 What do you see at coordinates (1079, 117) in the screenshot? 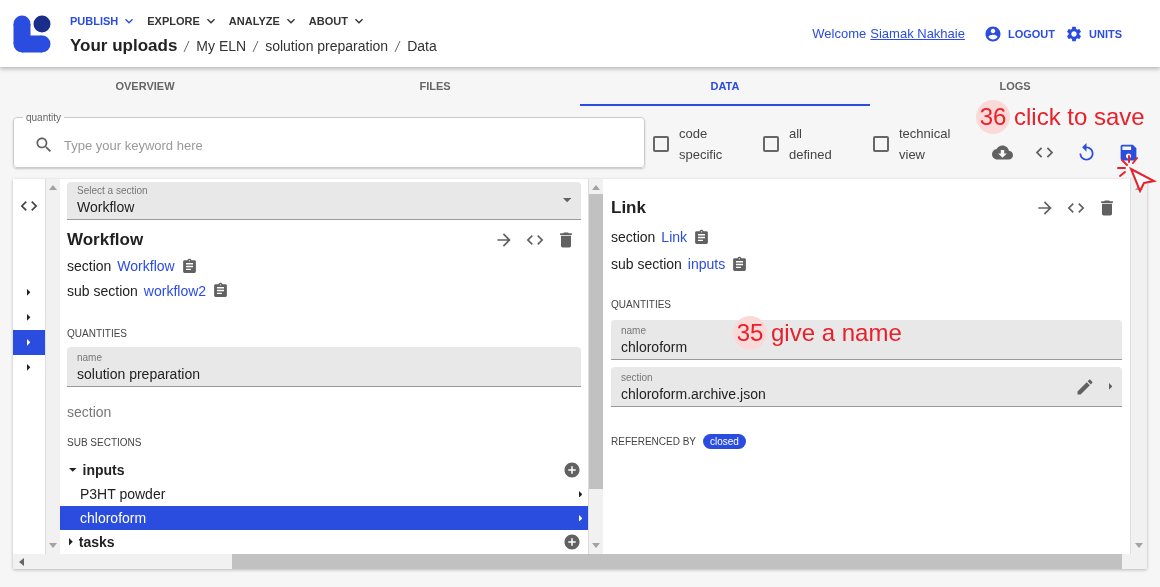
I see `annotation-text: click to save` at bounding box center [1079, 117].